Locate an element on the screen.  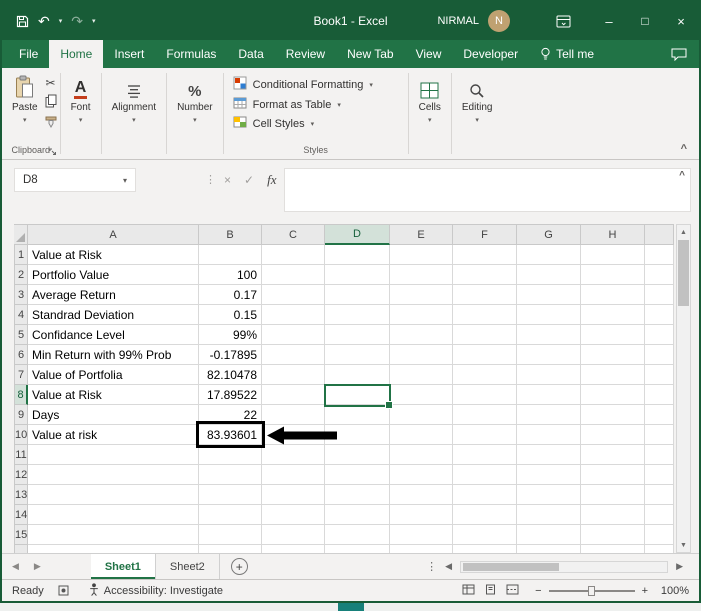
cell-A2: Portfolio Value is located at coordinates (113, 275).